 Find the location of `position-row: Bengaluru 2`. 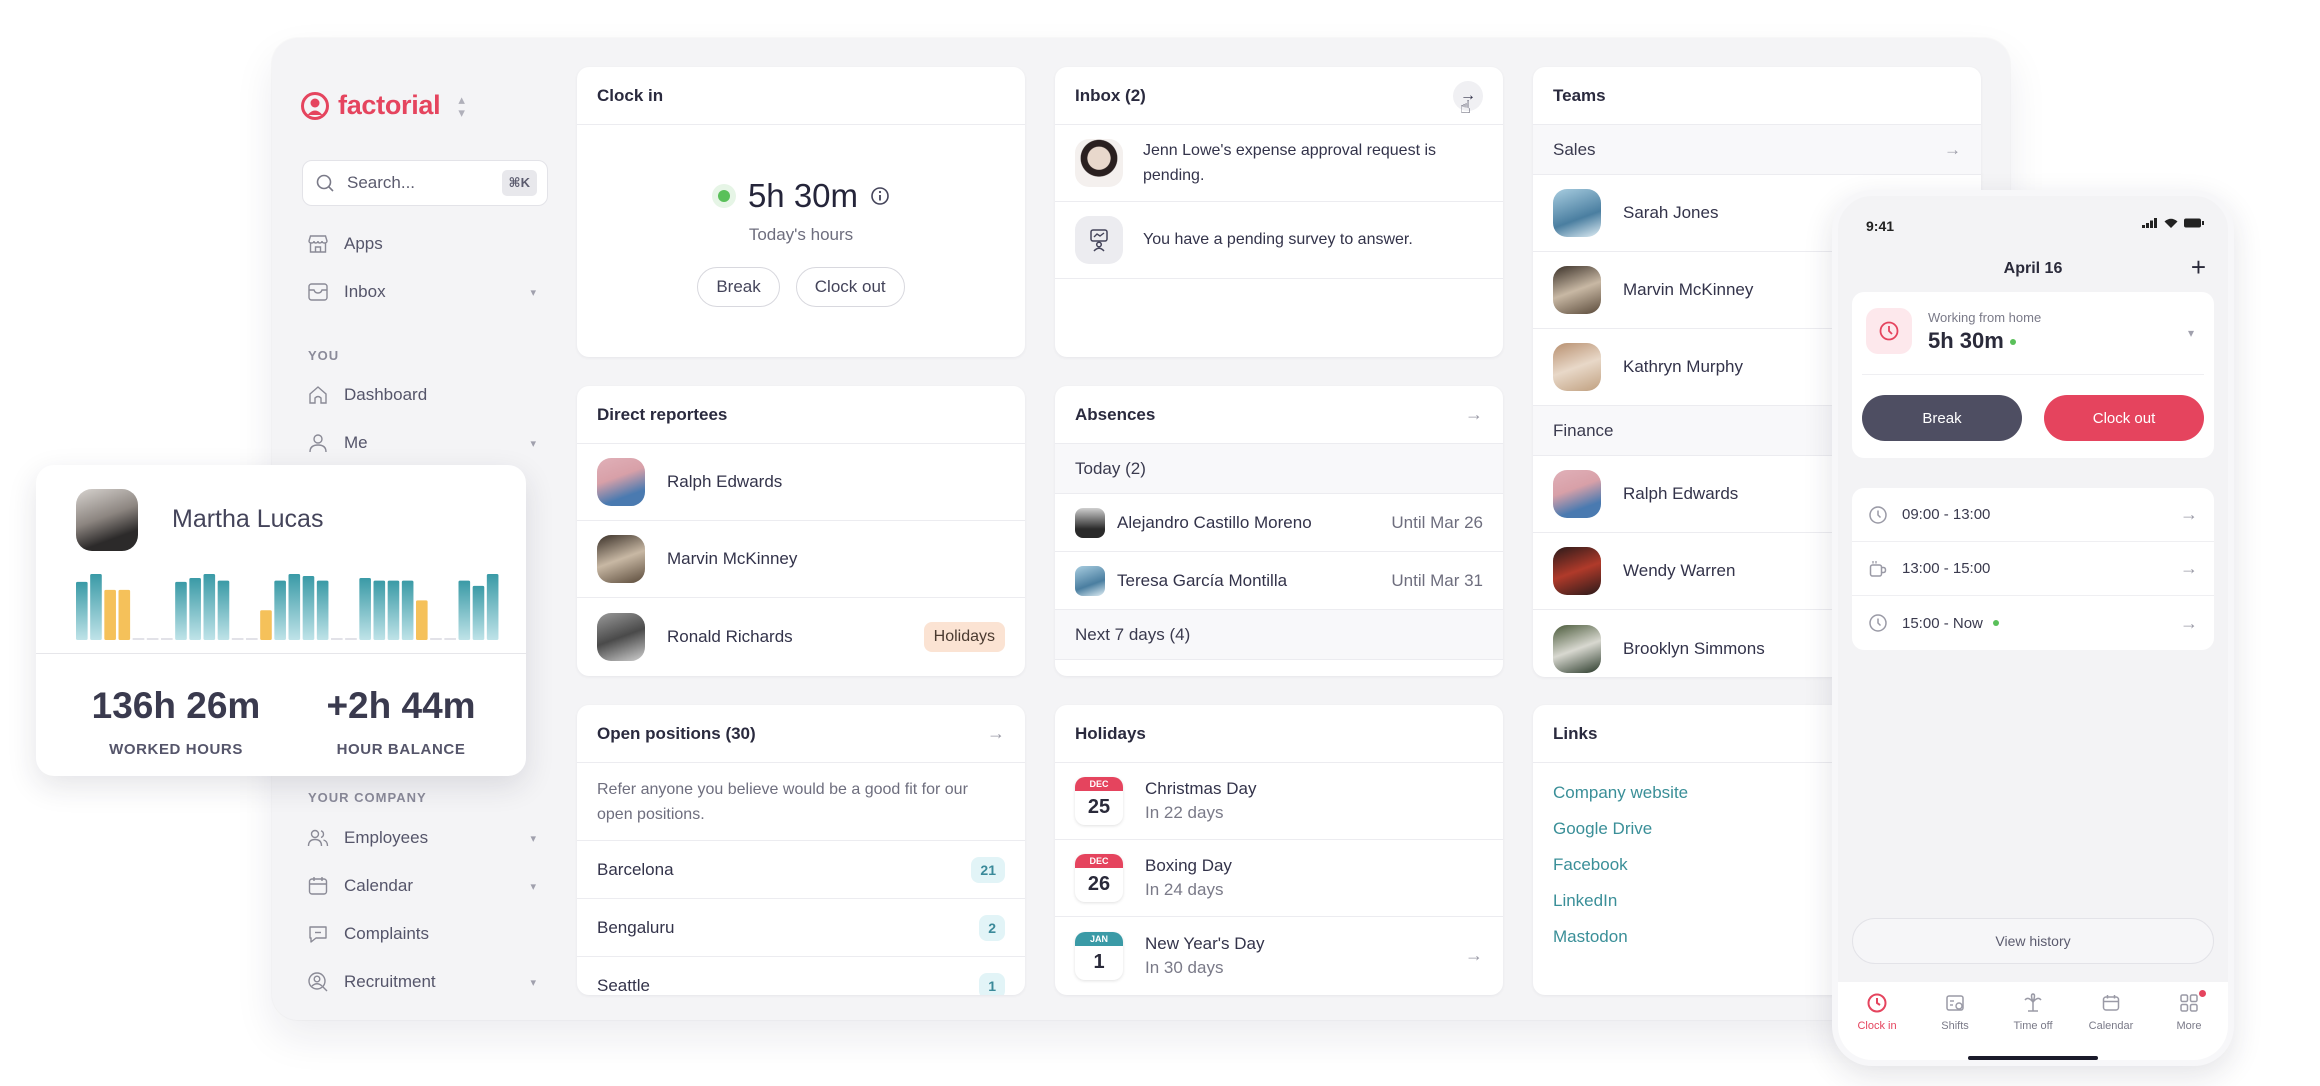

position-row: Bengaluru 2 is located at coordinates (801, 928).